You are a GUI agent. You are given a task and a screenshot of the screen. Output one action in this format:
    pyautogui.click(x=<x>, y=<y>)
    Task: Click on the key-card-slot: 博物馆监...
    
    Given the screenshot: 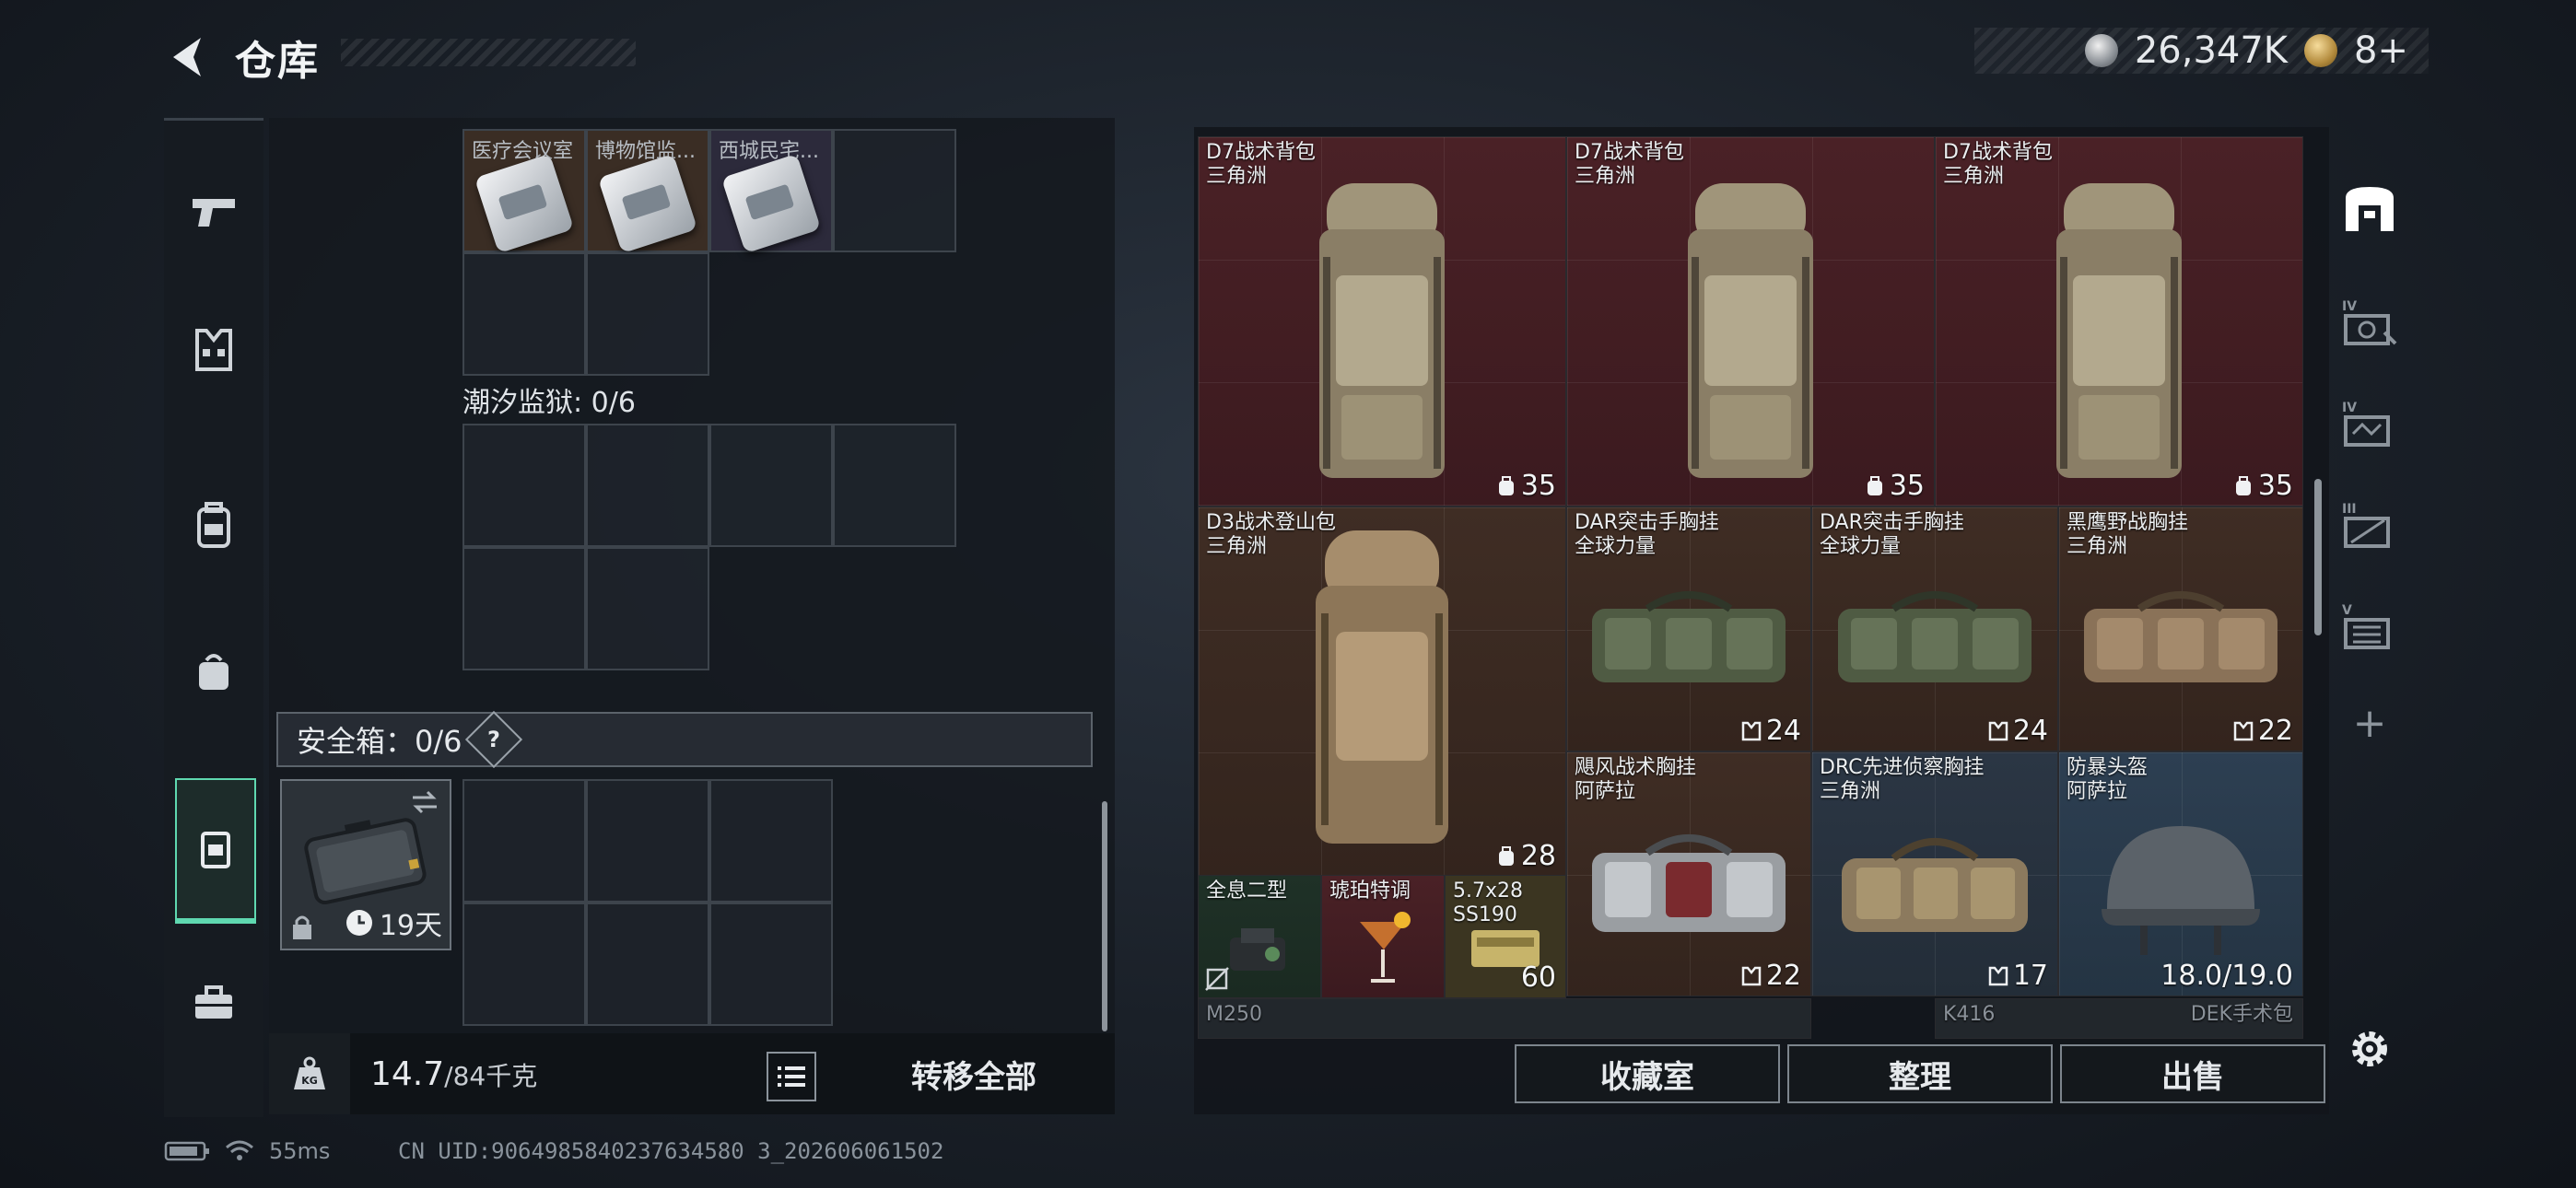 What is the action you would take?
    pyautogui.click(x=647, y=191)
    